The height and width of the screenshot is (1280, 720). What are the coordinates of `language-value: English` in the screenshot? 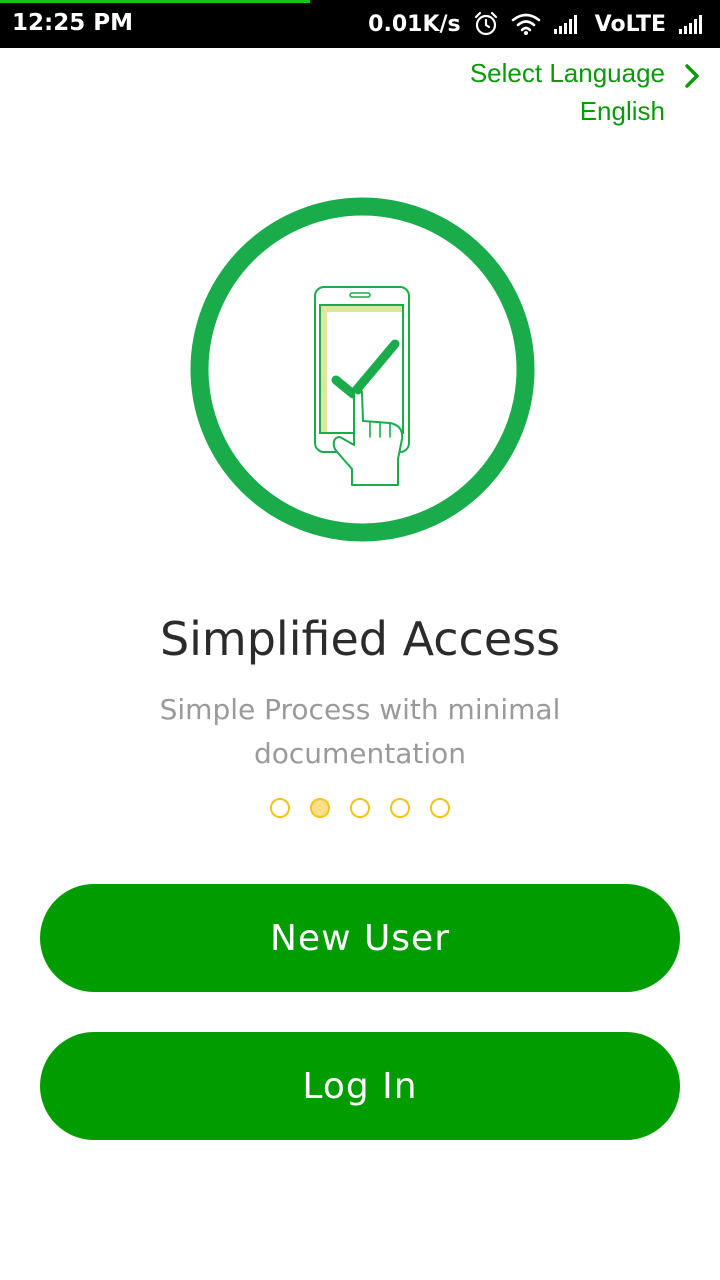 It's located at (622, 111).